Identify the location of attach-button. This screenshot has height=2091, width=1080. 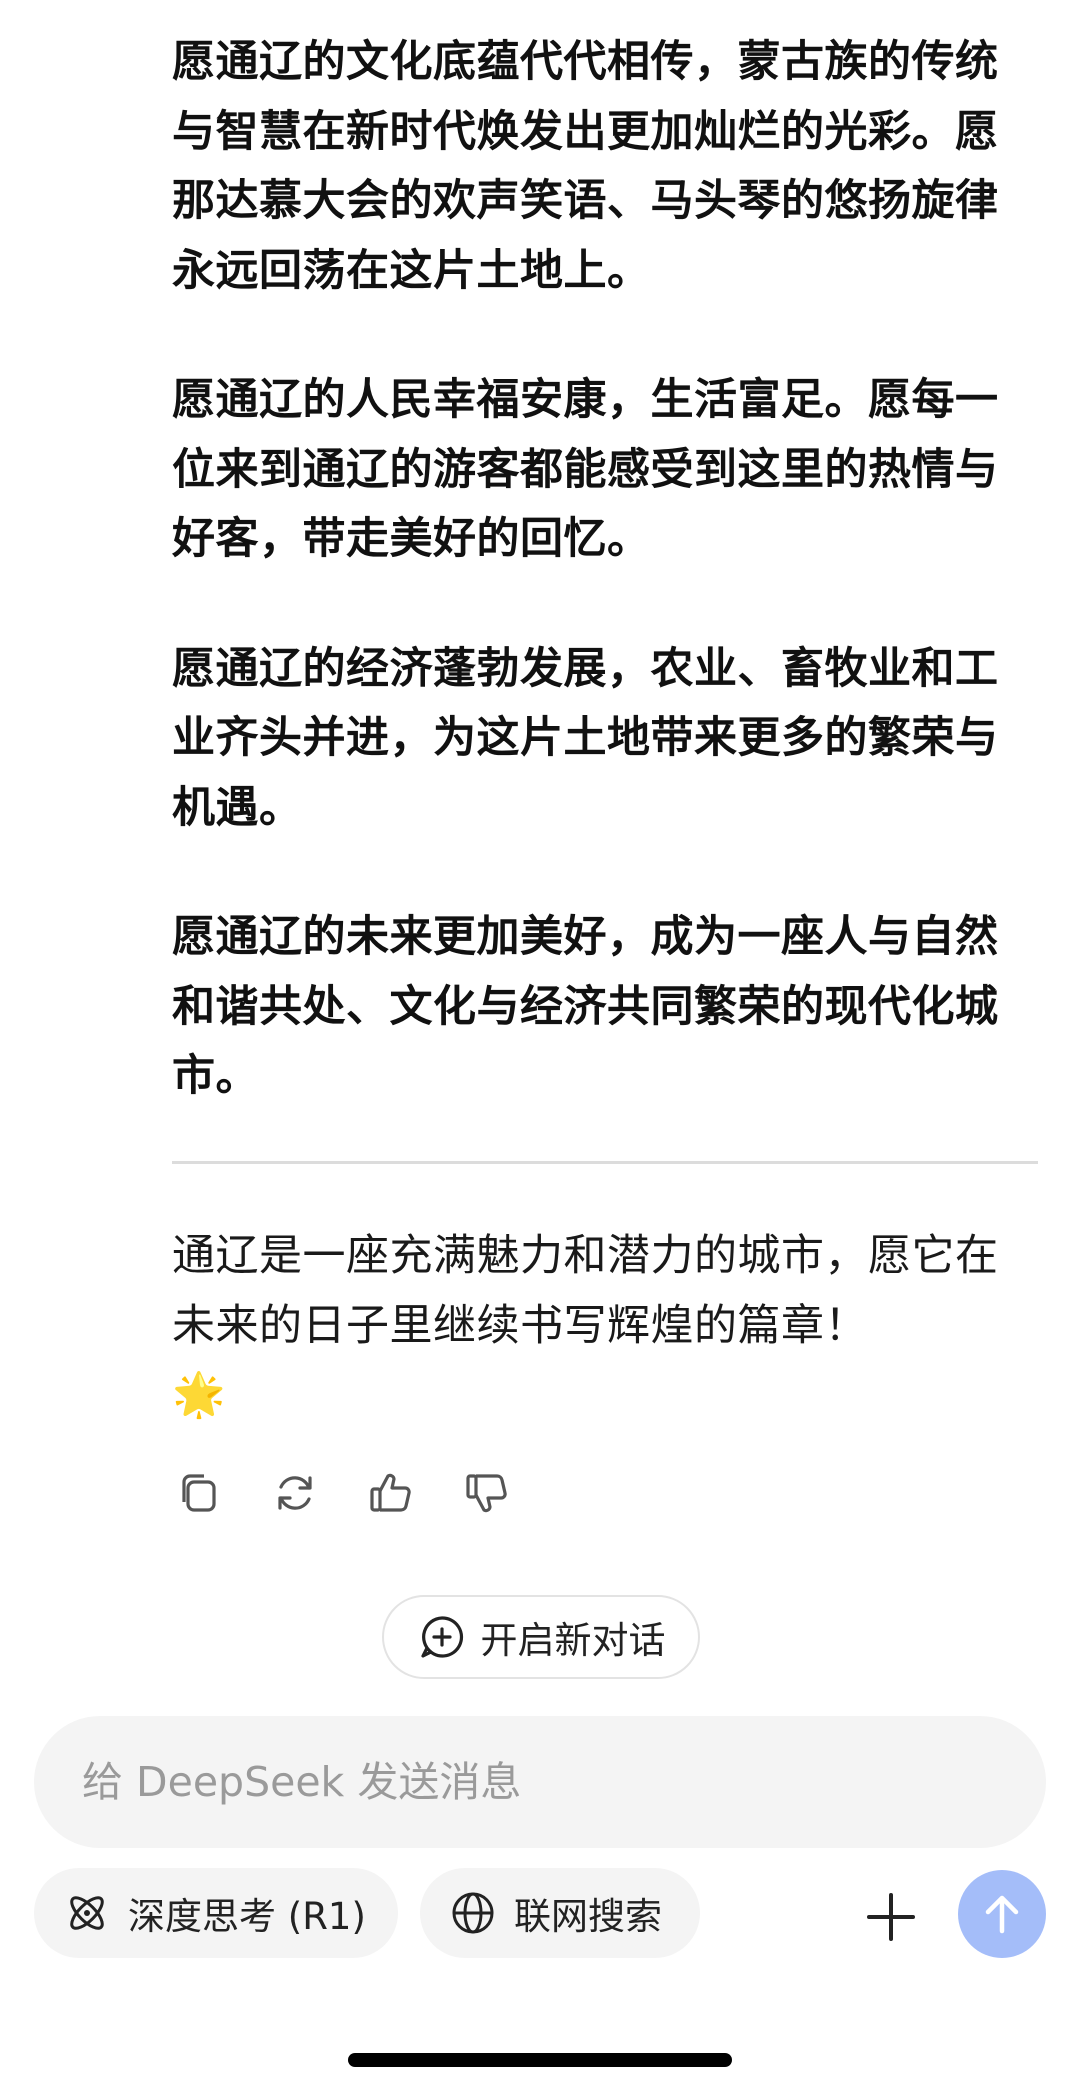
(891, 1917).